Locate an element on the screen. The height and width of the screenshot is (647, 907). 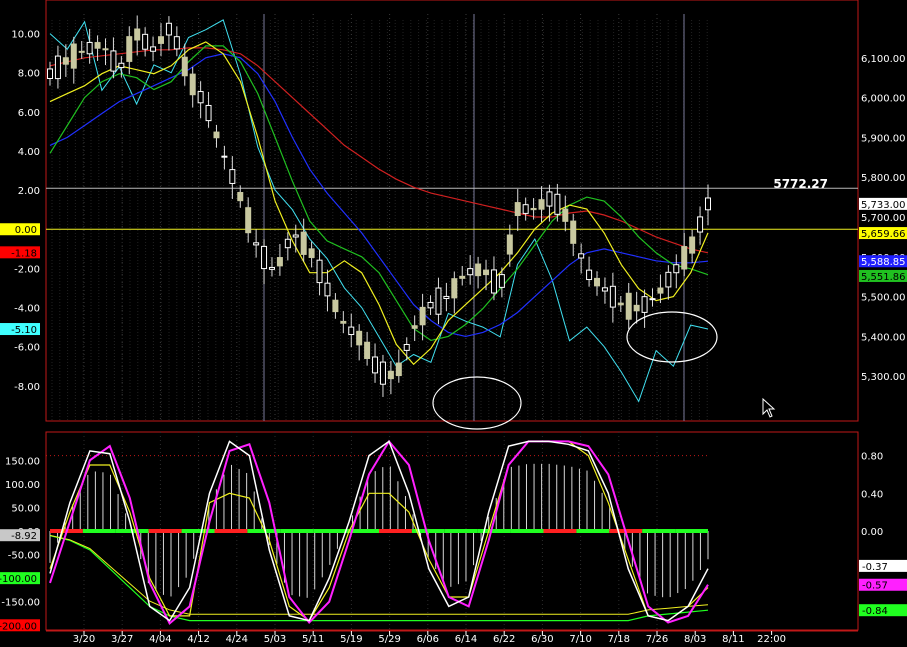
x-tick-label: 7/18 is located at coordinates (619, 639).